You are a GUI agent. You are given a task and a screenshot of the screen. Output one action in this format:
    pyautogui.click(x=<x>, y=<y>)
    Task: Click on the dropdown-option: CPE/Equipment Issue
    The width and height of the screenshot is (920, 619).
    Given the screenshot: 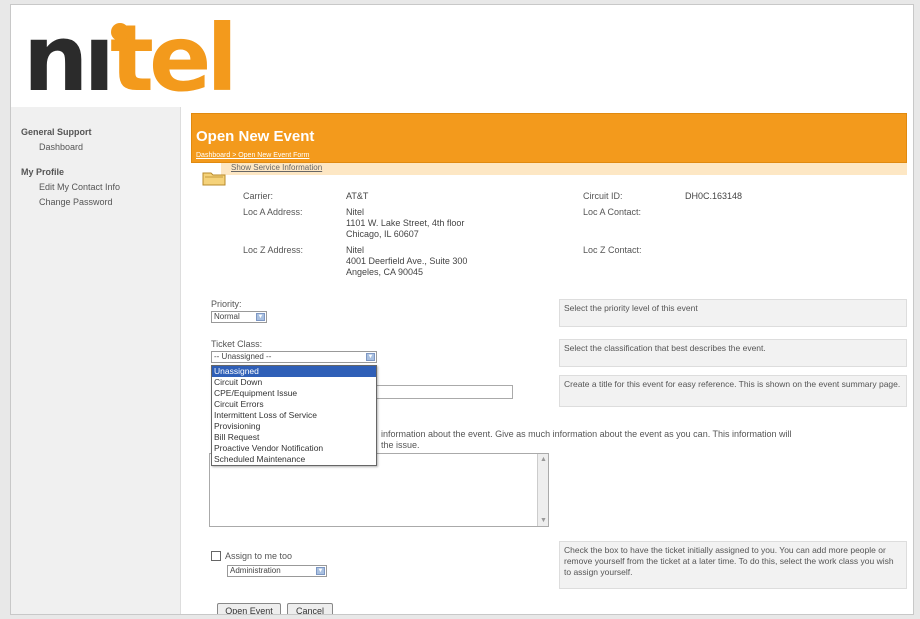 What is the action you would take?
    pyautogui.click(x=294, y=393)
    